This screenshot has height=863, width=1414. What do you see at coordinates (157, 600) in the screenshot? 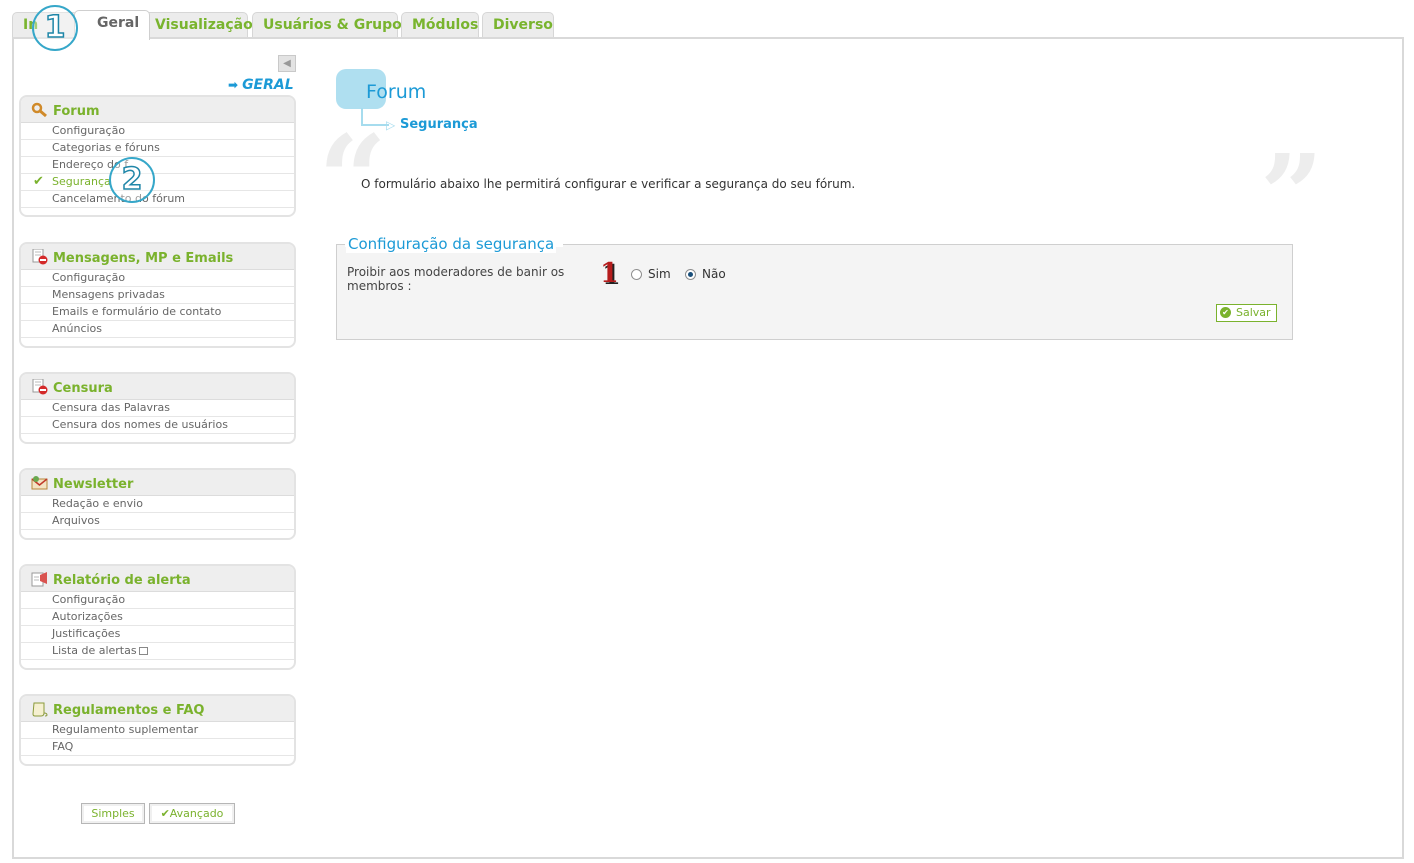
I see `menu-item-alerta-configuracao: Configuração` at bounding box center [157, 600].